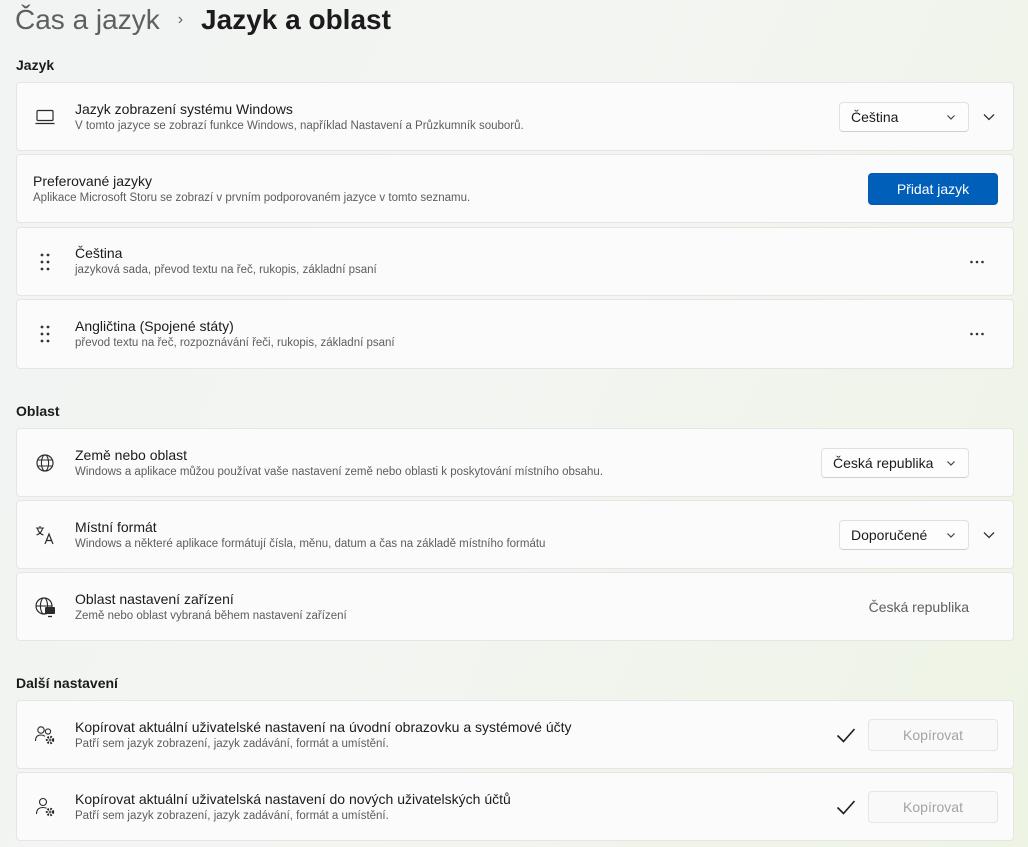 This screenshot has height=847, width=1028. Describe the element at coordinates (93, 181) in the screenshot. I see `preferred-languages-title: Preferované jazyky` at that location.